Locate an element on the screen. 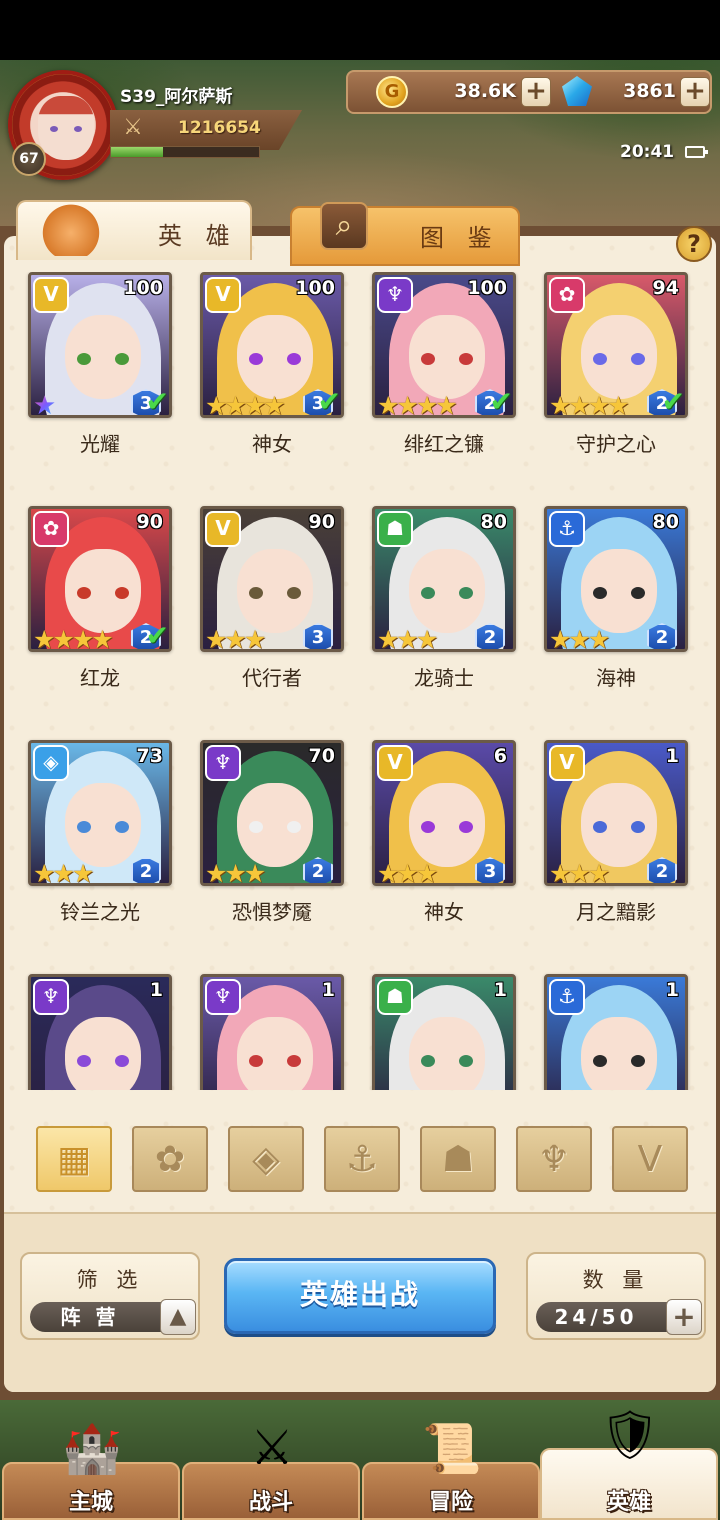  filter-beast-faction: ☗ is located at coordinates (458, 1159).